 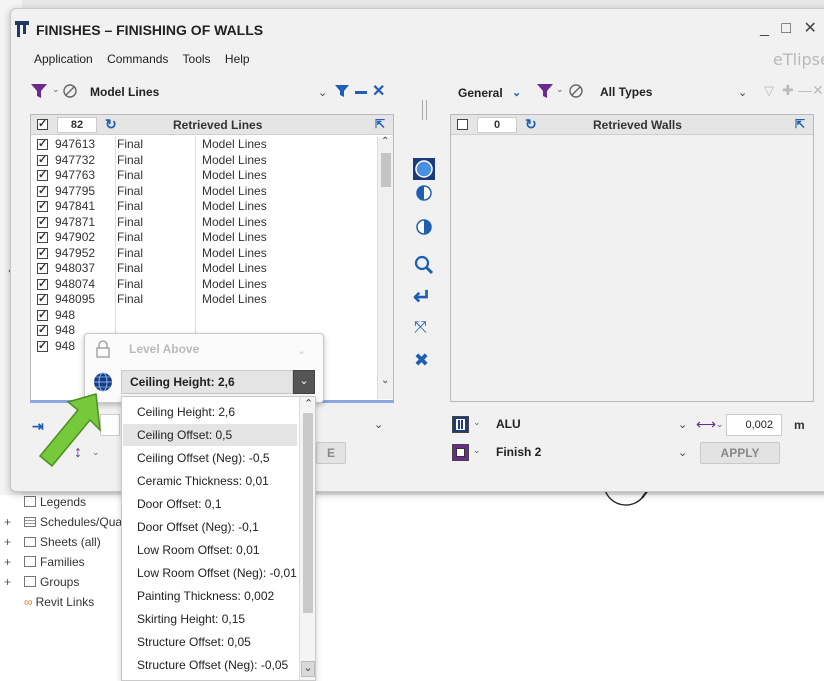 What do you see at coordinates (720, 424) in the screenshot?
I see `width-chevron-icon: ⌄` at bounding box center [720, 424].